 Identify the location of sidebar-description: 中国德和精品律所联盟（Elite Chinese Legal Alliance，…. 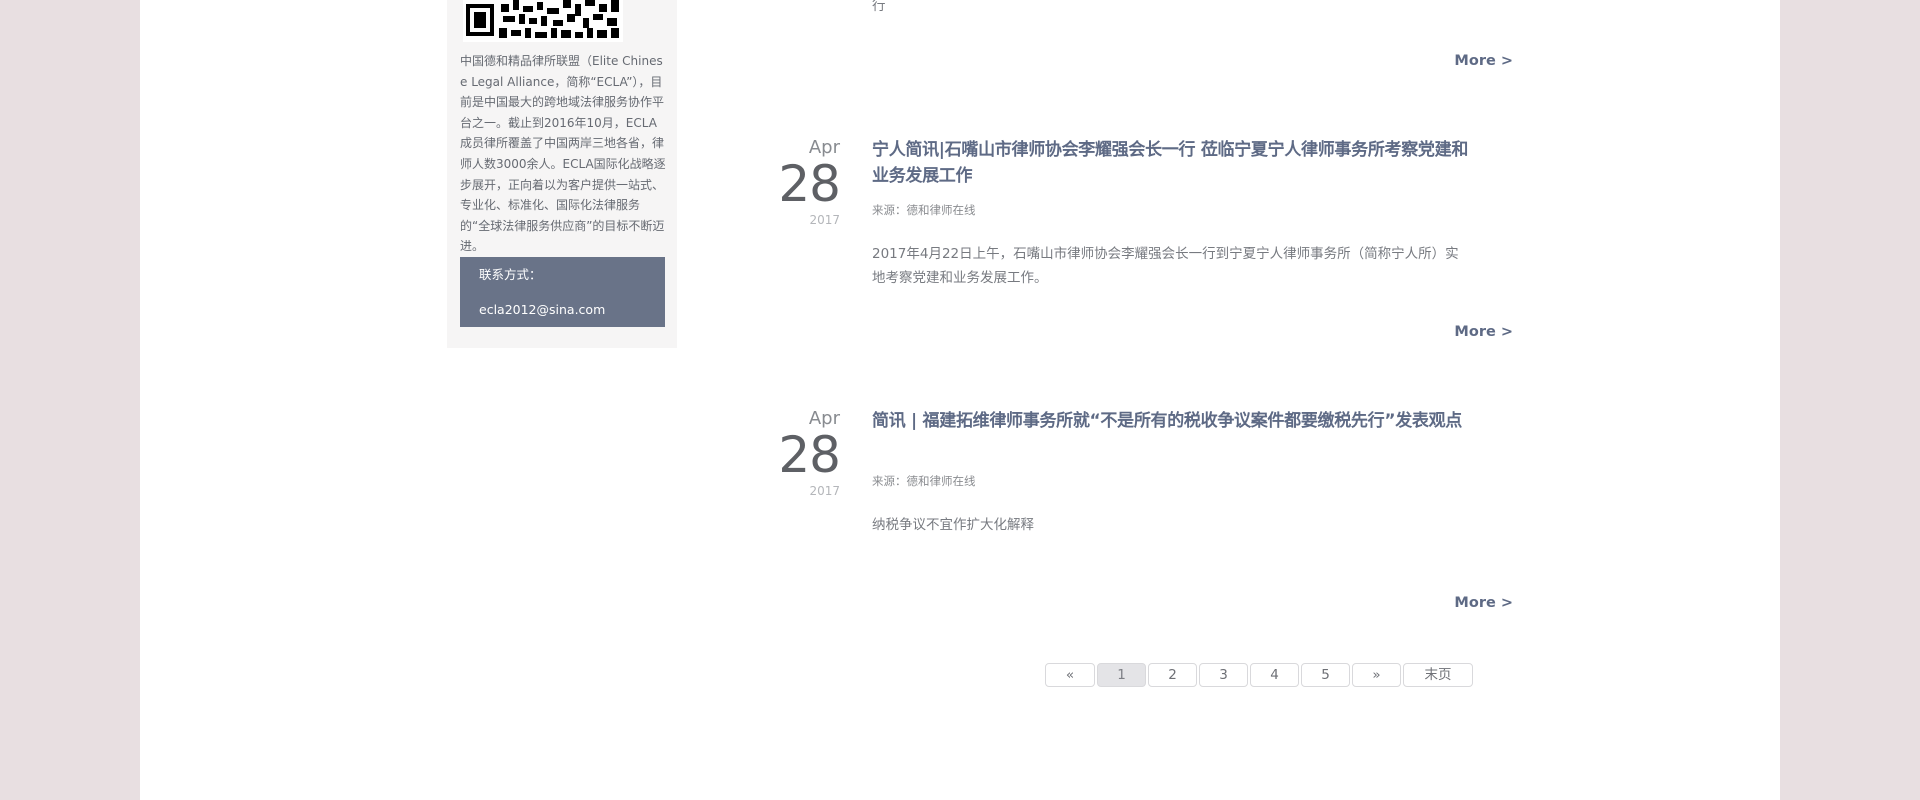
(563, 154).